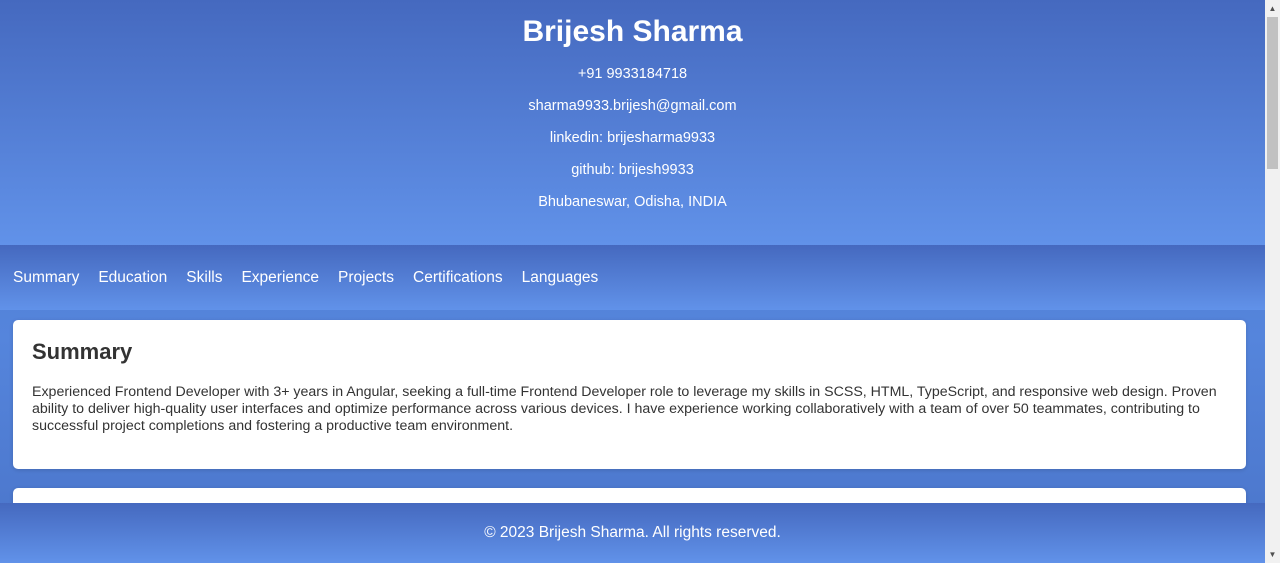 This screenshot has width=1280, height=563. I want to click on location: Bhubaneswar, Odisha, INDIA, so click(632, 202).